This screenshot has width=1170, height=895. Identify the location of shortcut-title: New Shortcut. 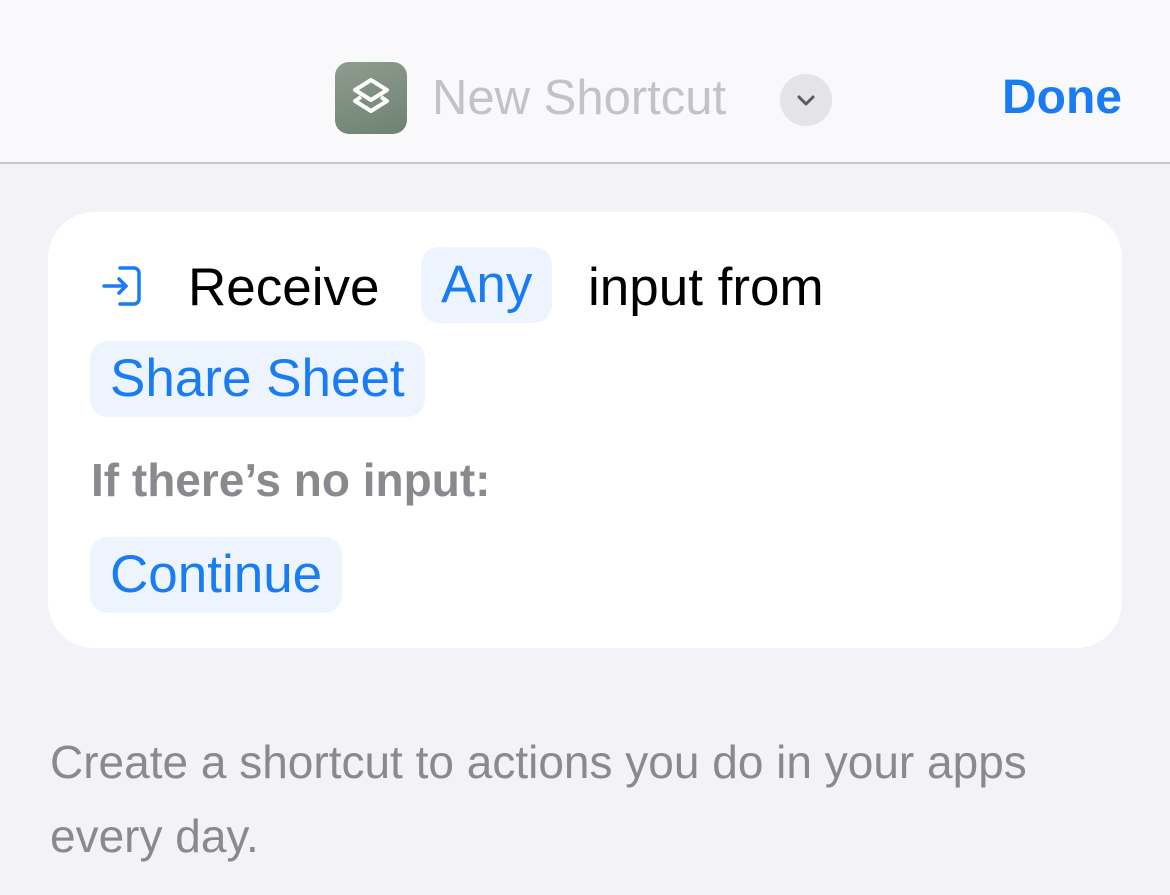
(579, 98).